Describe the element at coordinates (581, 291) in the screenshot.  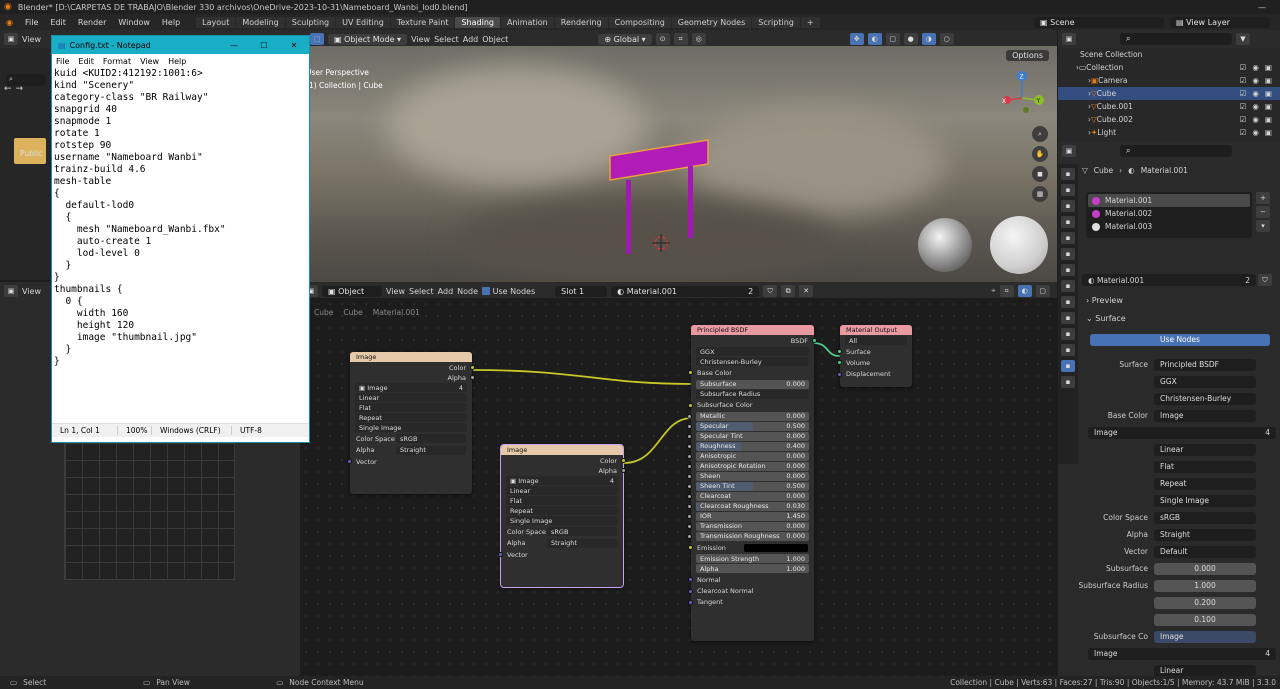
I see `slot-dropdown: Slot 1` at that location.